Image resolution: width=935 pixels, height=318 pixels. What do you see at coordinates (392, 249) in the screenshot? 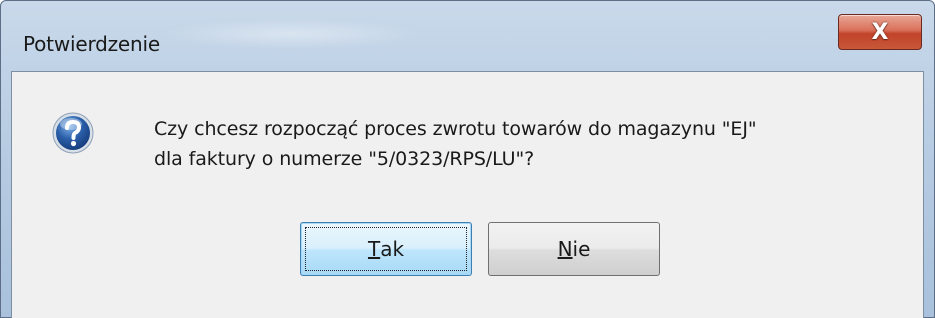
I see `yes-button-label: ak` at bounding box center [392, 249].